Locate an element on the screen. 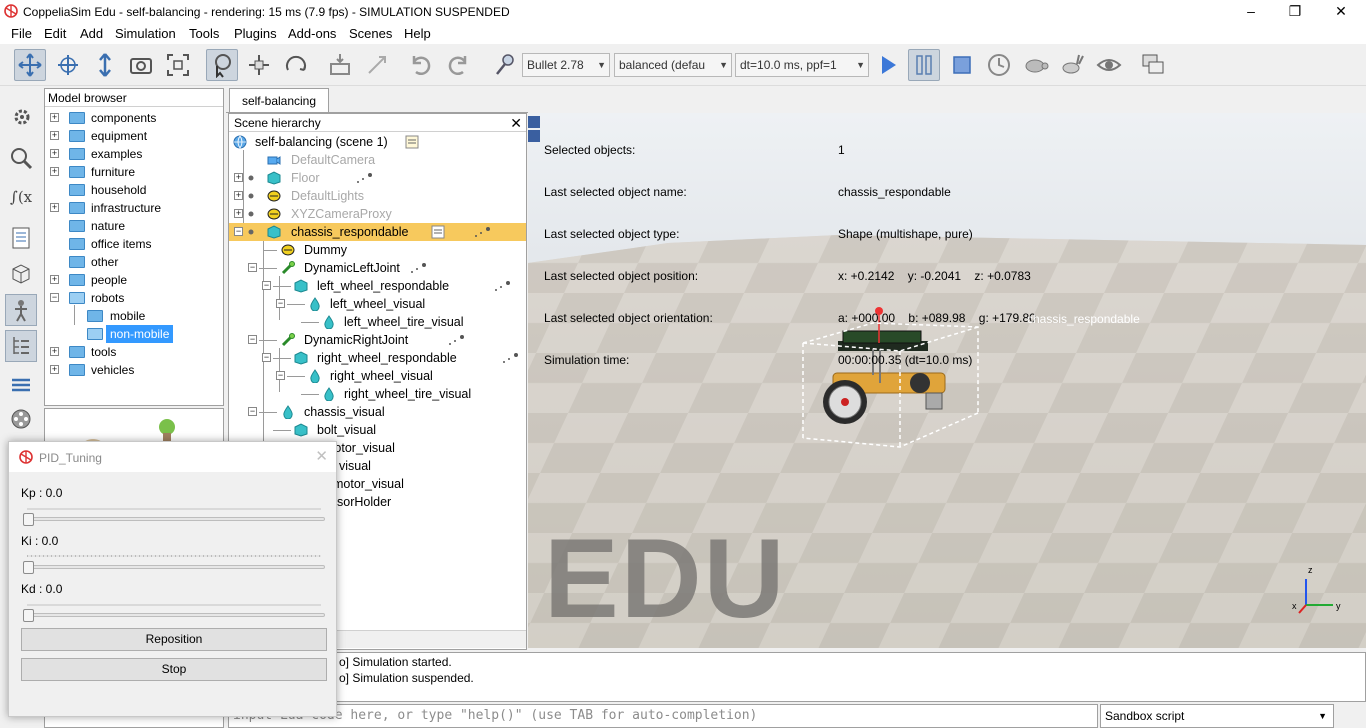 The height and width of the screenshot is (728, 1366). object-rotate-button is located at coordinates (296, 65).